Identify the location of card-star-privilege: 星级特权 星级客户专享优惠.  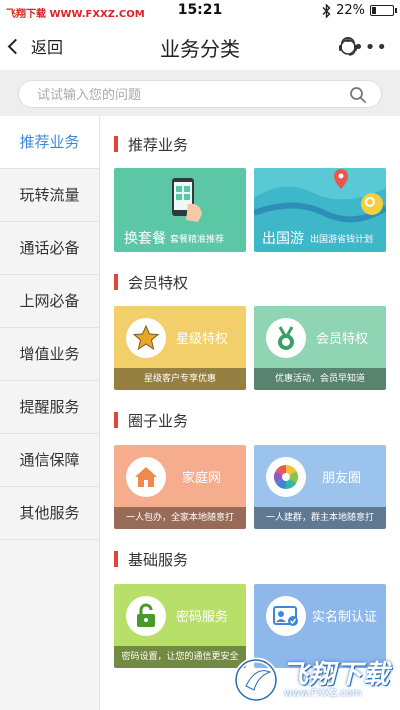
(180, 348).